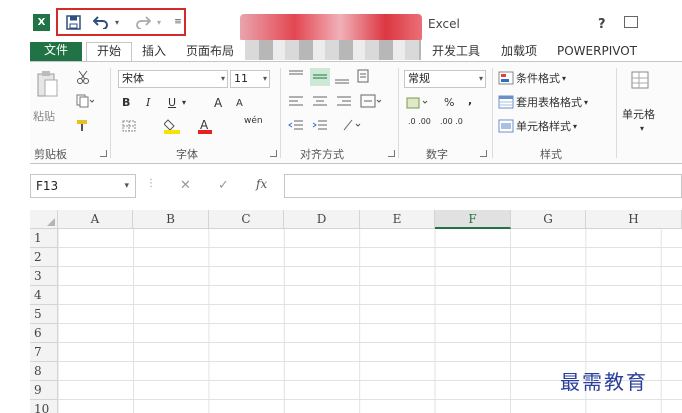  Describe the element at coordinates (47, 84) in the screenshot. I see `paste-button` at that location.